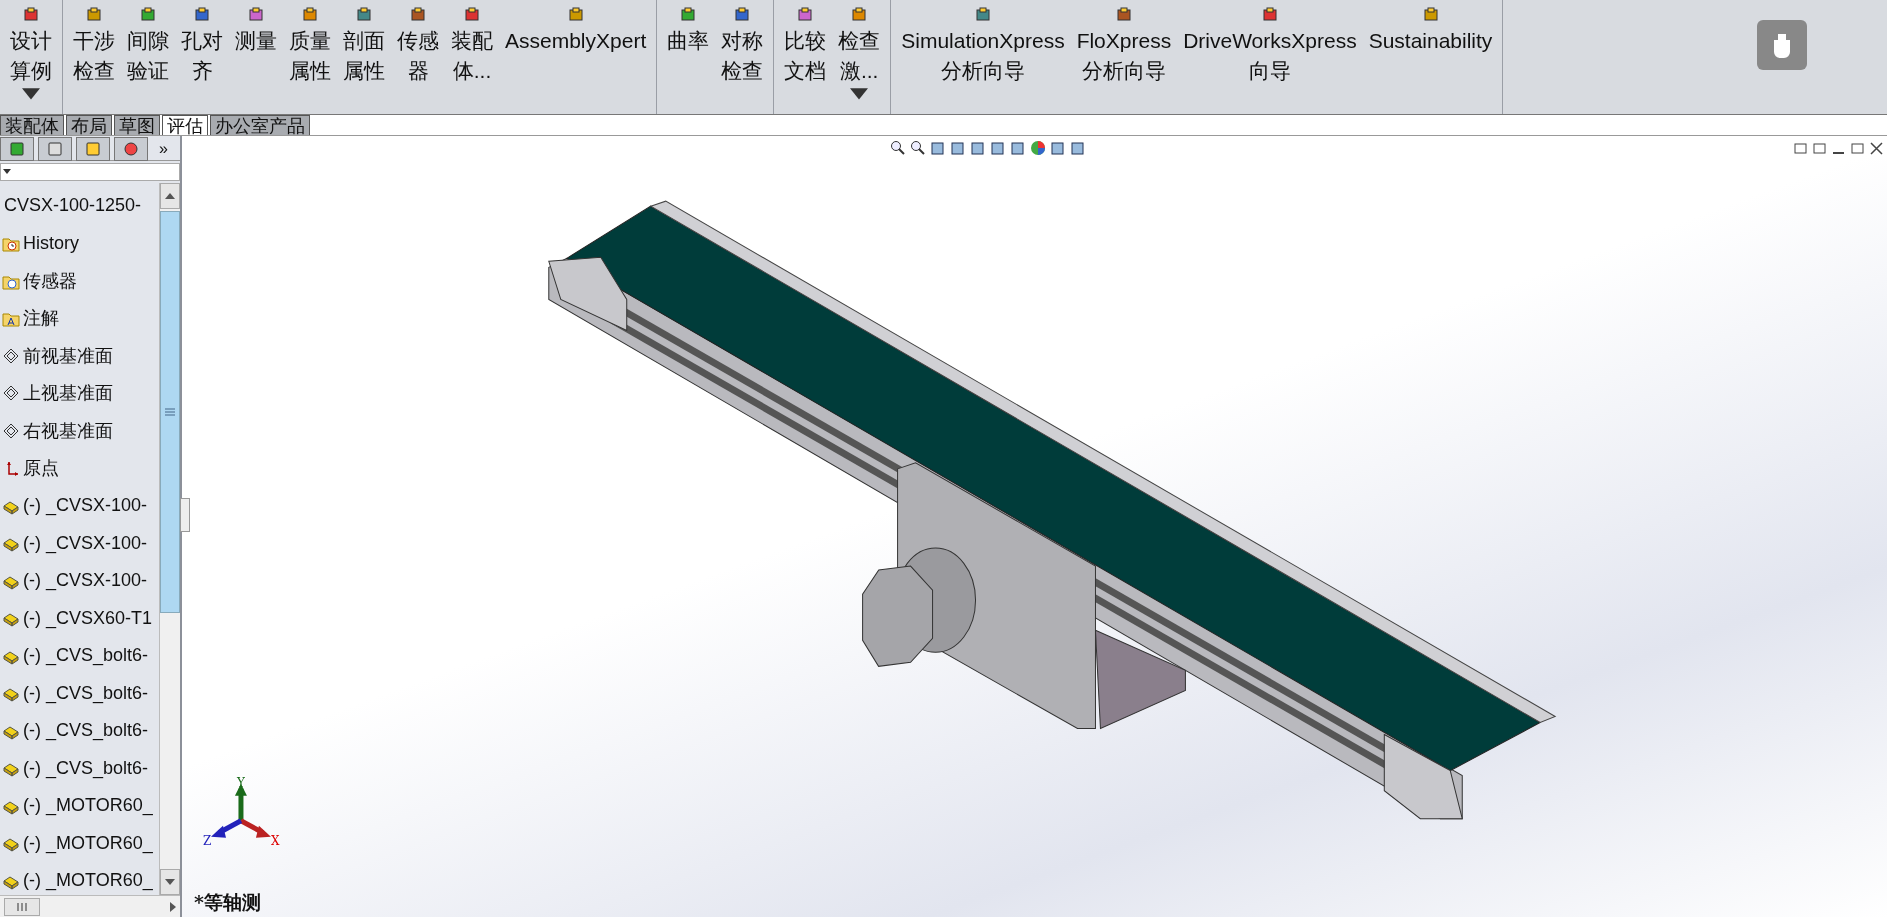 This screenshot has width=1887, height=917. Describe the element at coordinates (185, 125) in the screenshot. I see `tab: 评估` at that location.